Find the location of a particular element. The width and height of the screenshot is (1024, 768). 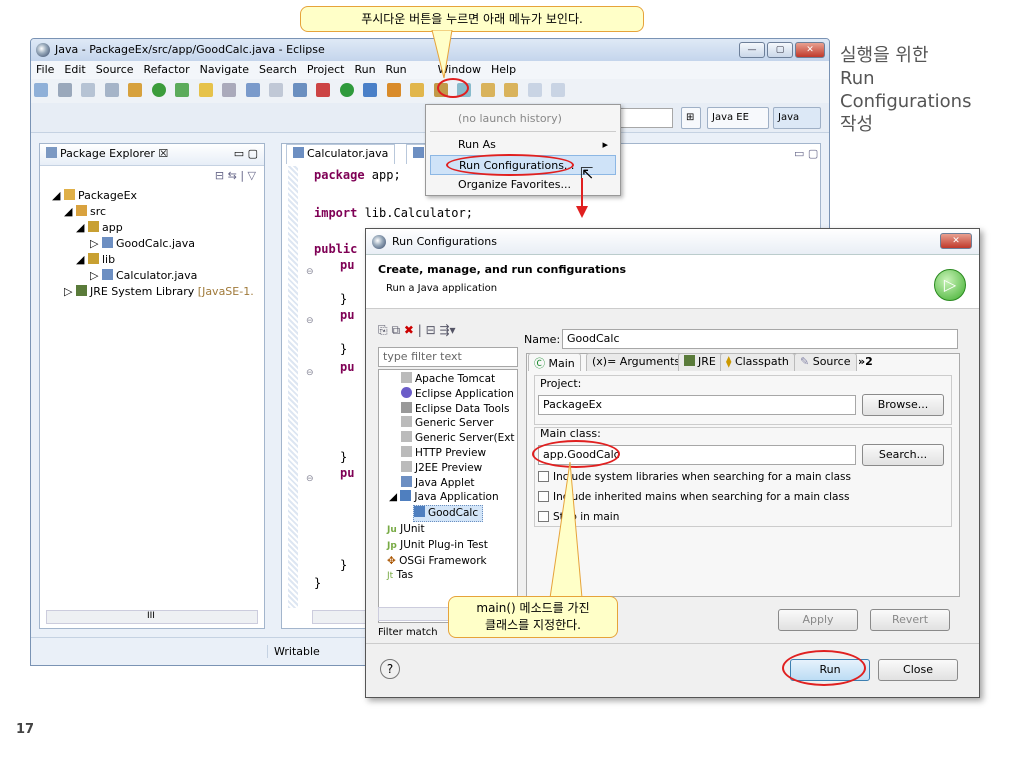

menu-edit: Edit is located at coordinates (74, 69).